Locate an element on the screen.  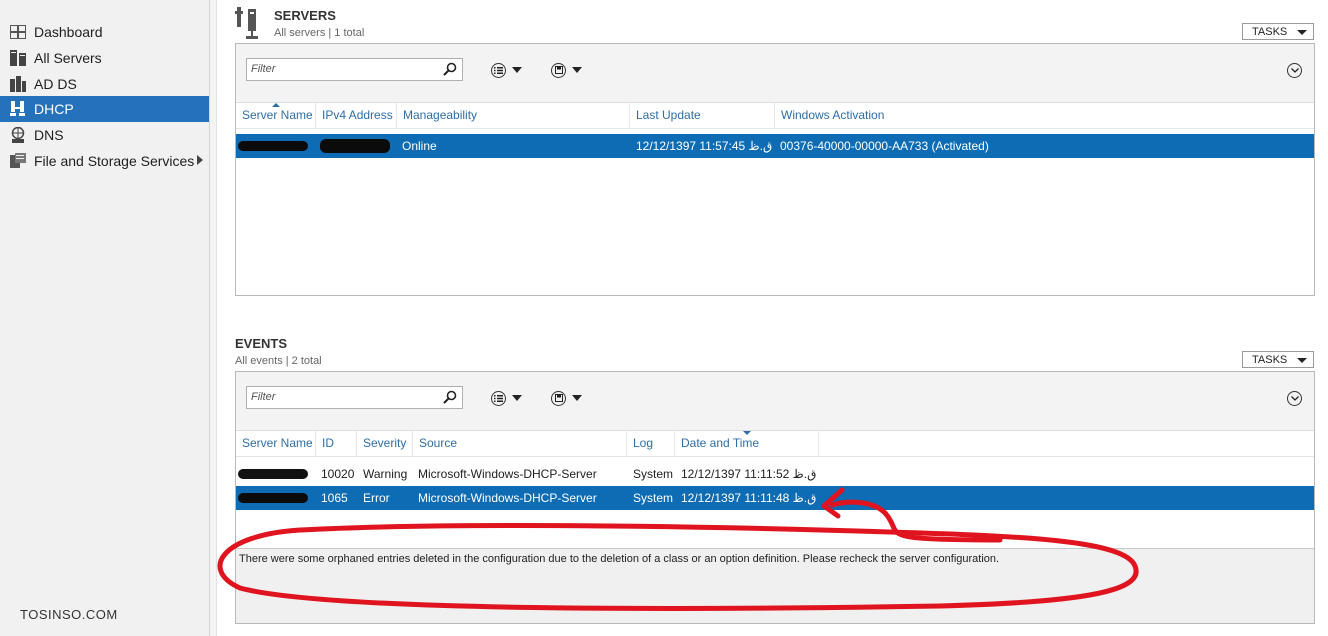
cell-severity: Error is located at coordinates (376, 498).